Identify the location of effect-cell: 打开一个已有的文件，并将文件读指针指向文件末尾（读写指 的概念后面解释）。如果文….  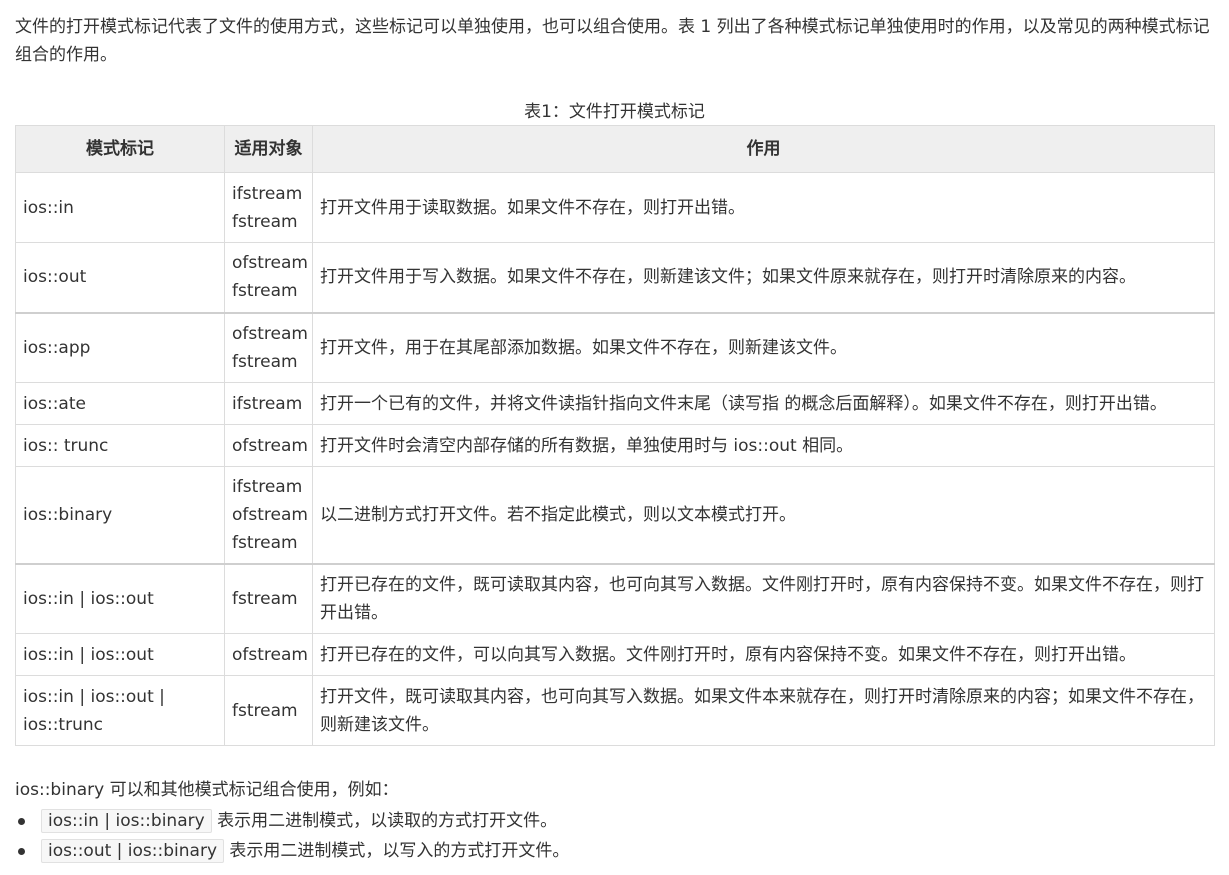
(763, 403).